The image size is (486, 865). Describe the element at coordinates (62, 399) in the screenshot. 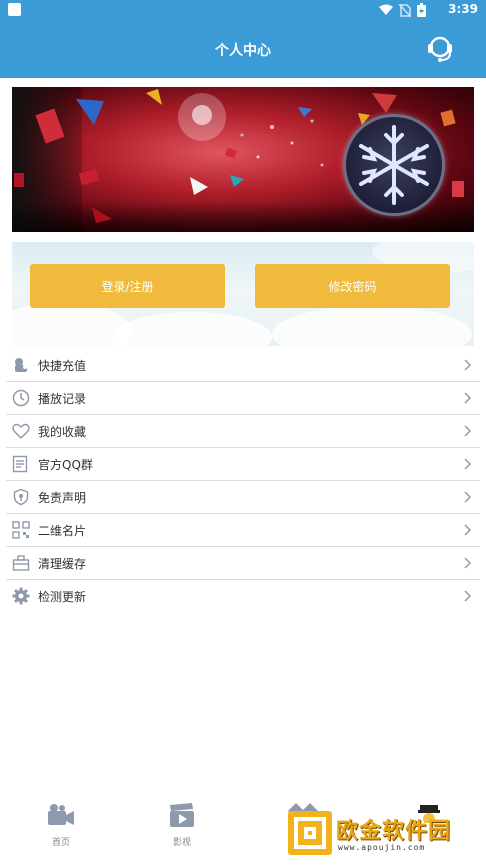

I see `menu-label: 播放记录` at that location.